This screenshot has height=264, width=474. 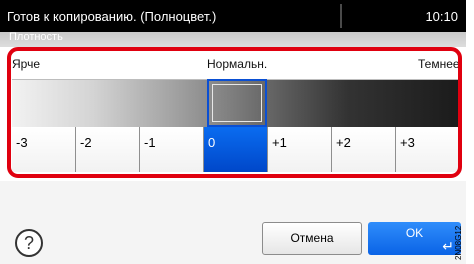 What do you see at coordinates (441, 16) in the screenshot?
I see `status-time: 10:10` at bounding box center [441, 16].